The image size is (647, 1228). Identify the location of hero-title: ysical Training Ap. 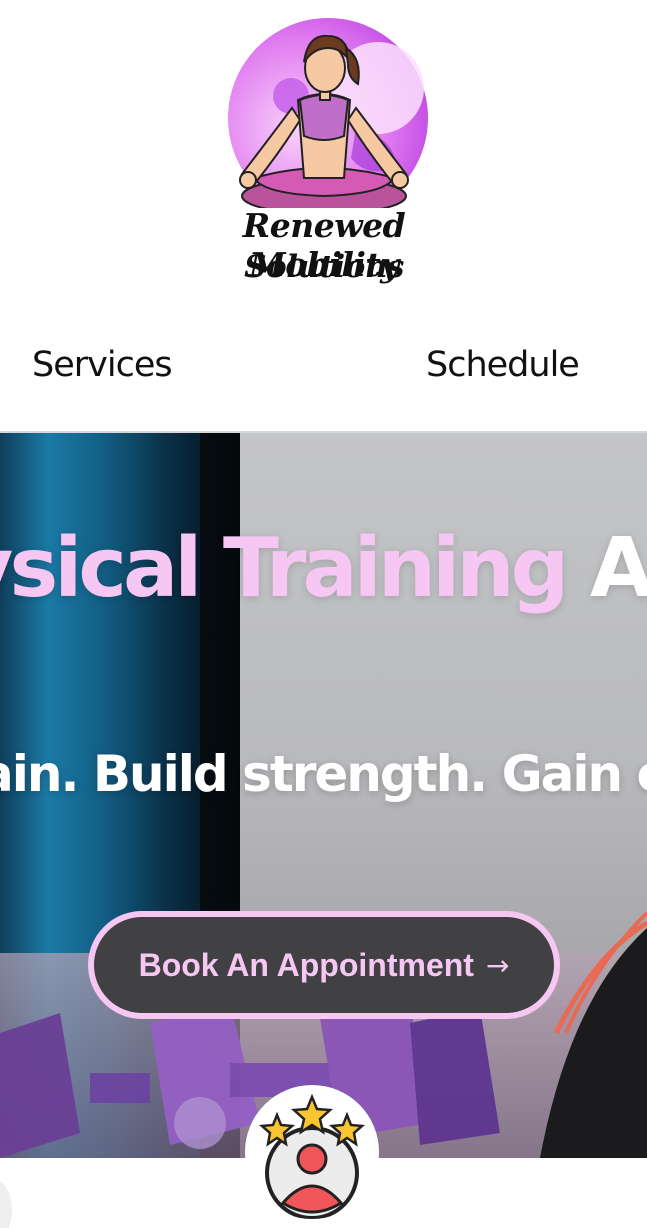
(323, 568).